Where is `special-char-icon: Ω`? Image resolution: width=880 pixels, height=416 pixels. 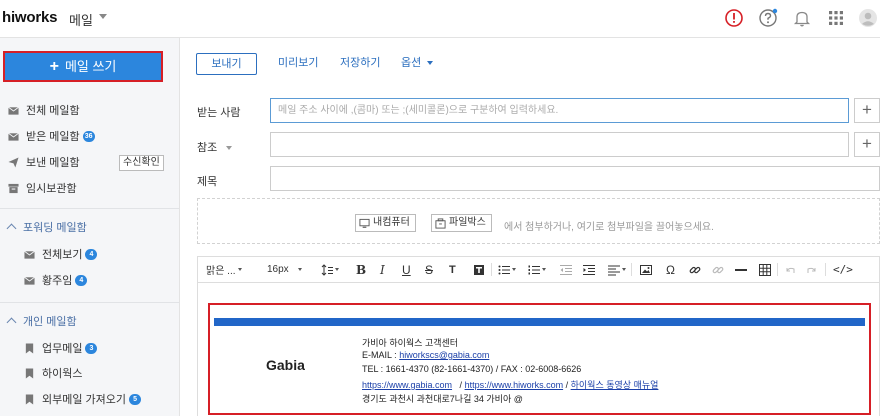
special-char-icon: Ω is located at coordinates (670, 269).